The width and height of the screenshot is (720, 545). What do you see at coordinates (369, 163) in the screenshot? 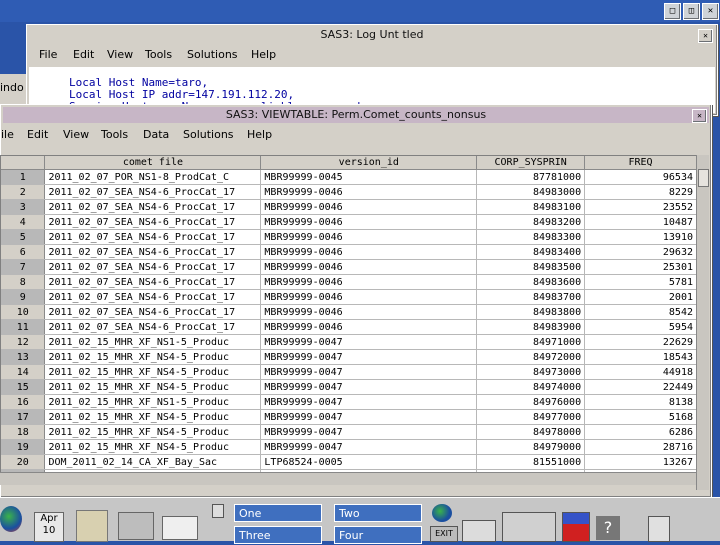
I see `column-header-version-id: version_id` at bounding box center [369, 163].